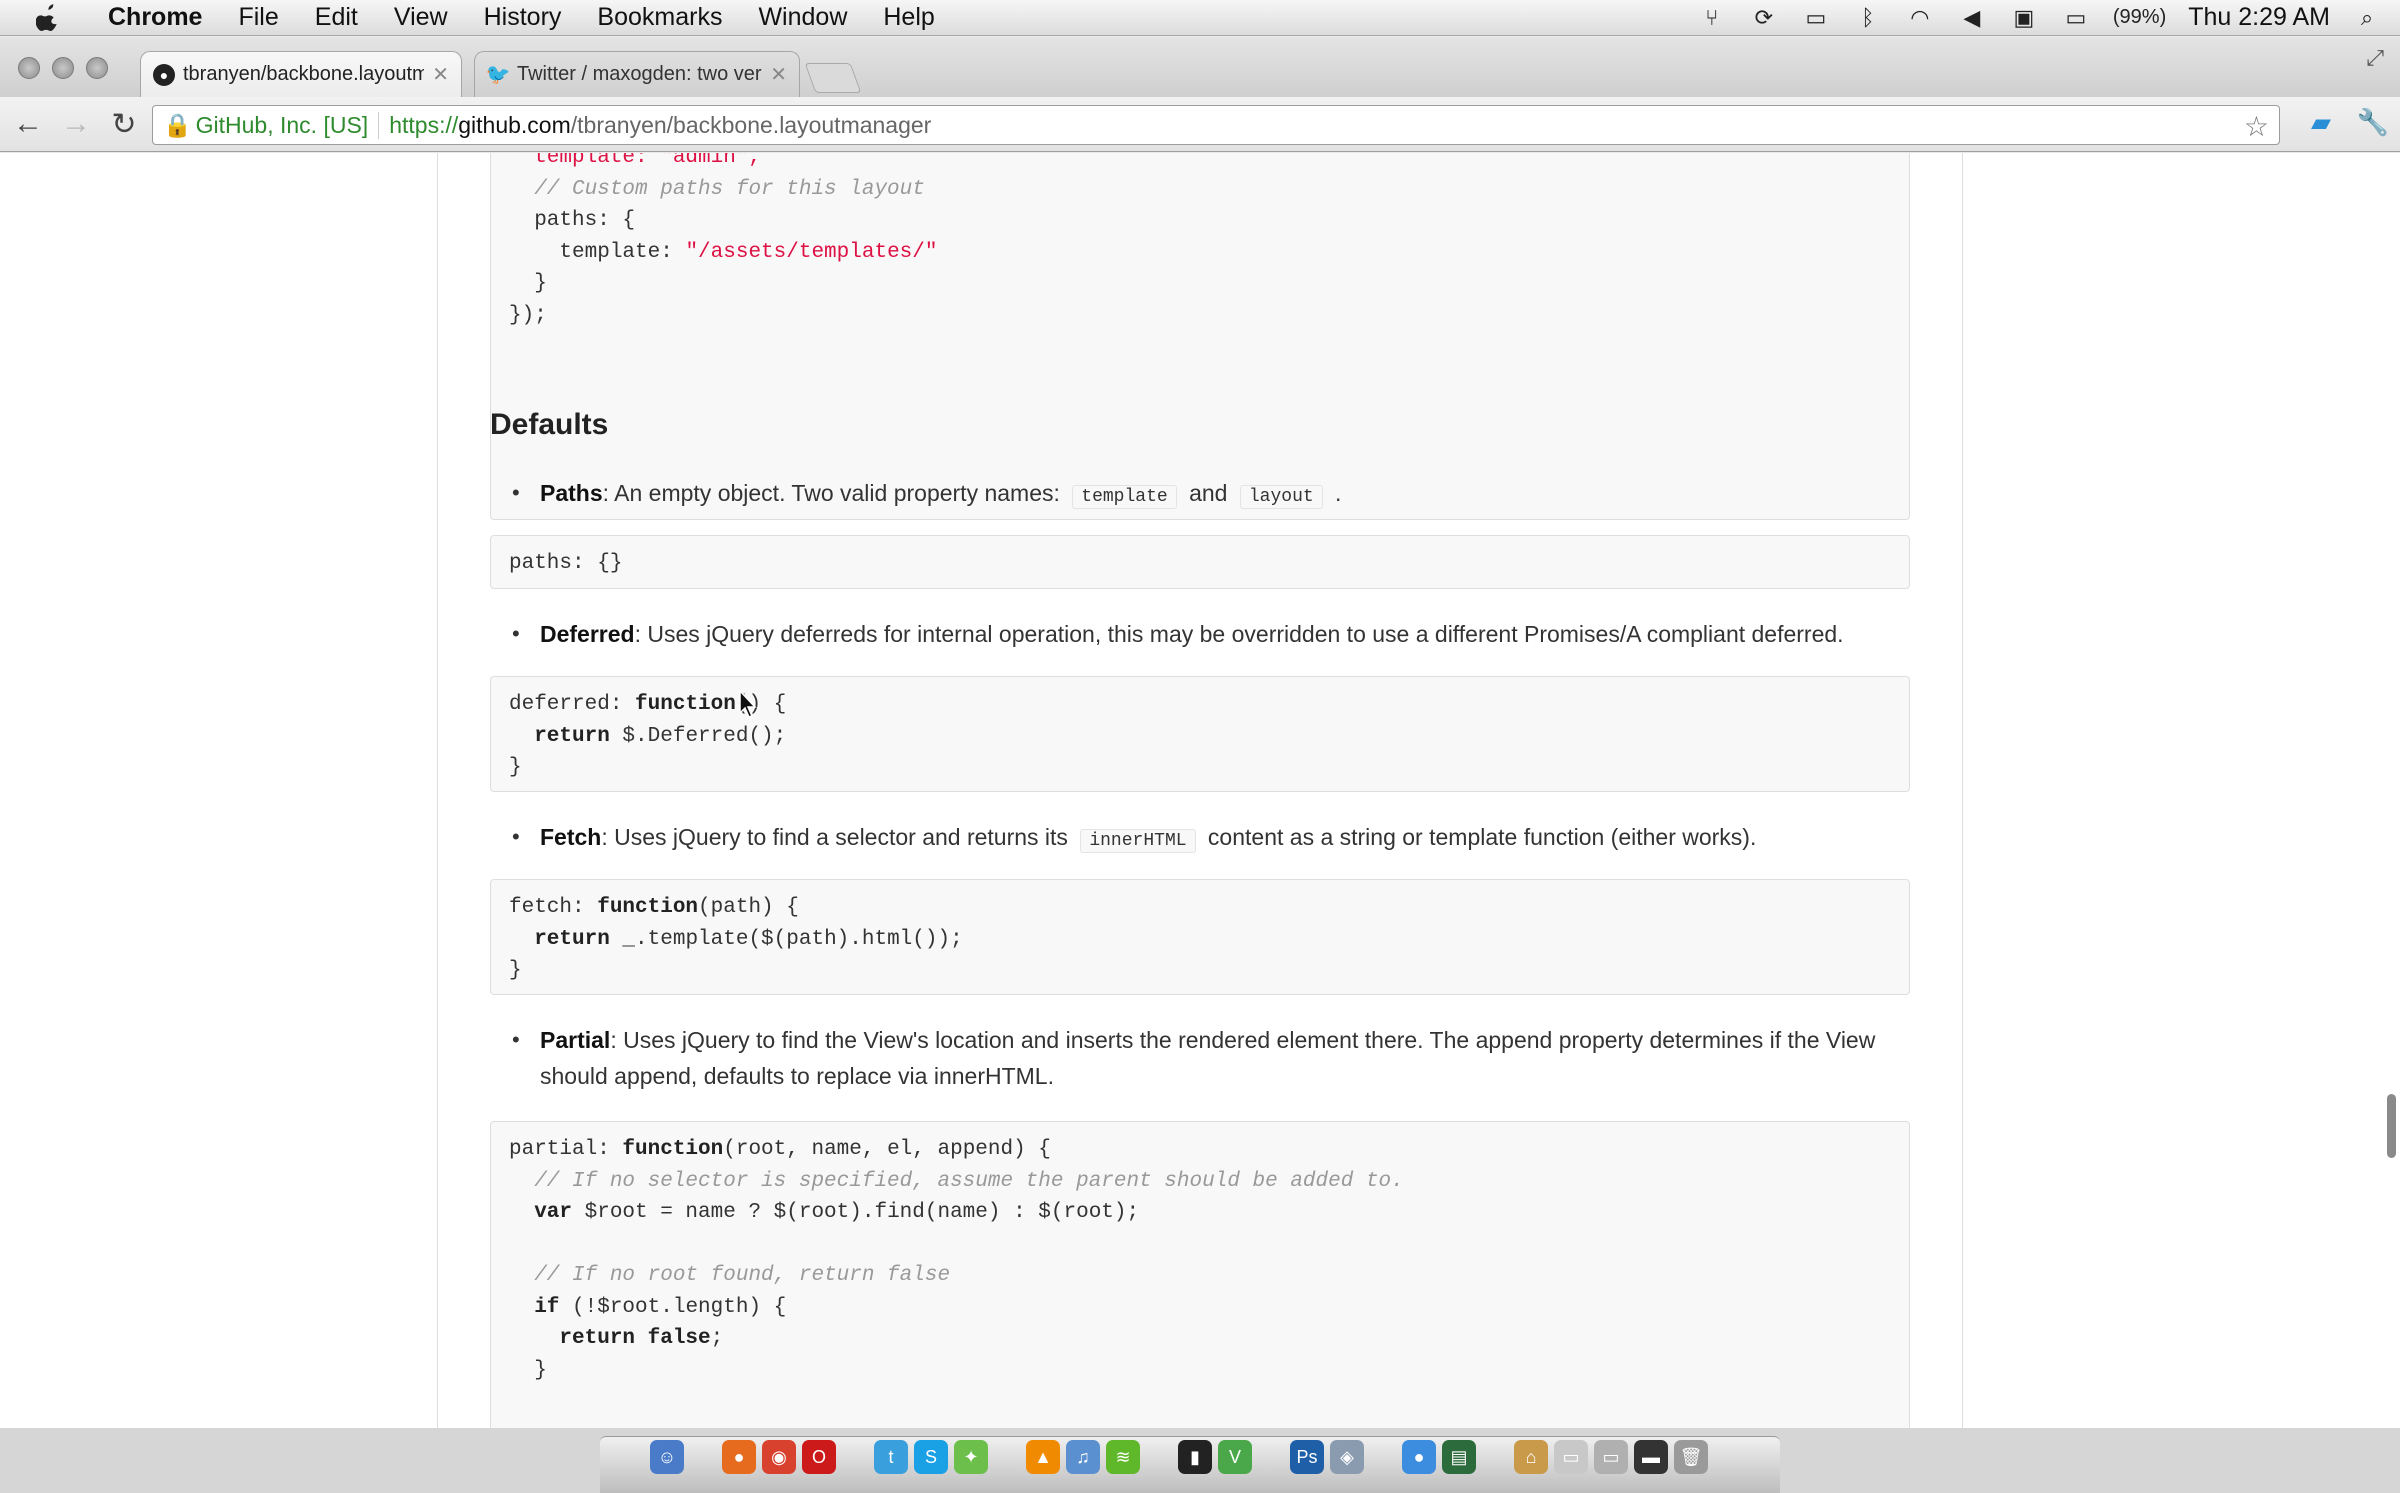  What do you see at coordinates (659, 18) in the screenshot?
I see `menu-bookmarks: Bookmarks` at bounding box center [659, 18].